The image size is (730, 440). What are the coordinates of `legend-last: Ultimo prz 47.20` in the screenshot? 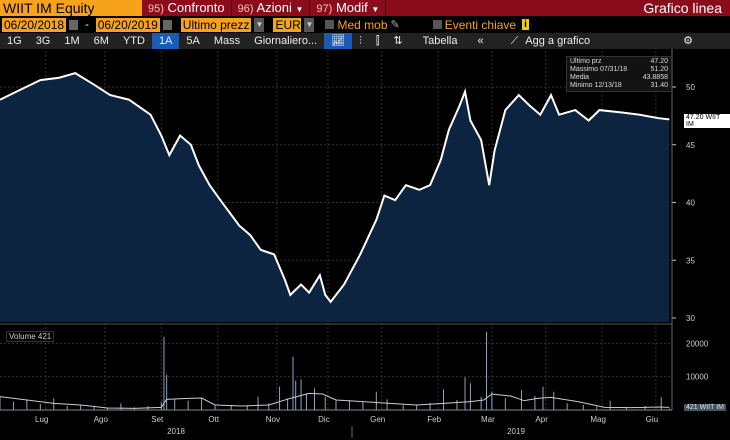 It's located at (619, 61).